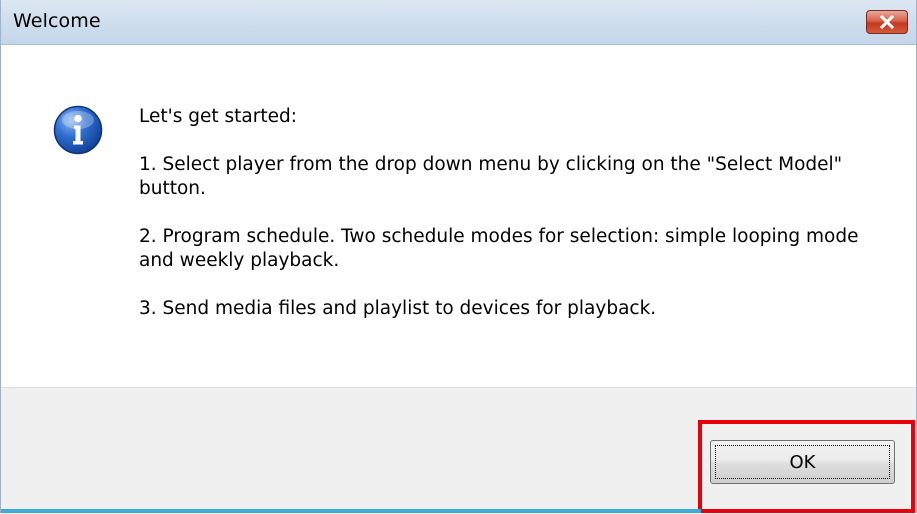  I want to click on close-icon, so click(887, 22).